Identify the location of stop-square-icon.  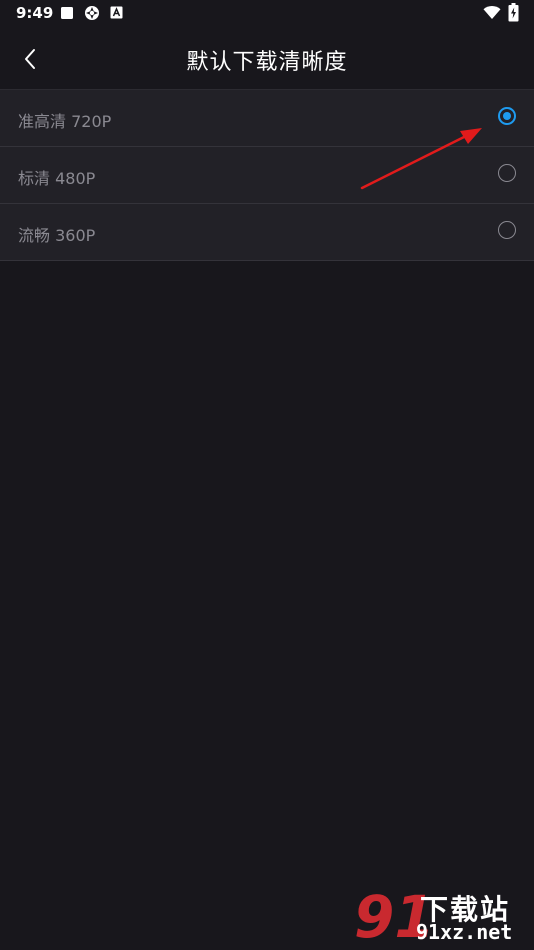
(67, 13).